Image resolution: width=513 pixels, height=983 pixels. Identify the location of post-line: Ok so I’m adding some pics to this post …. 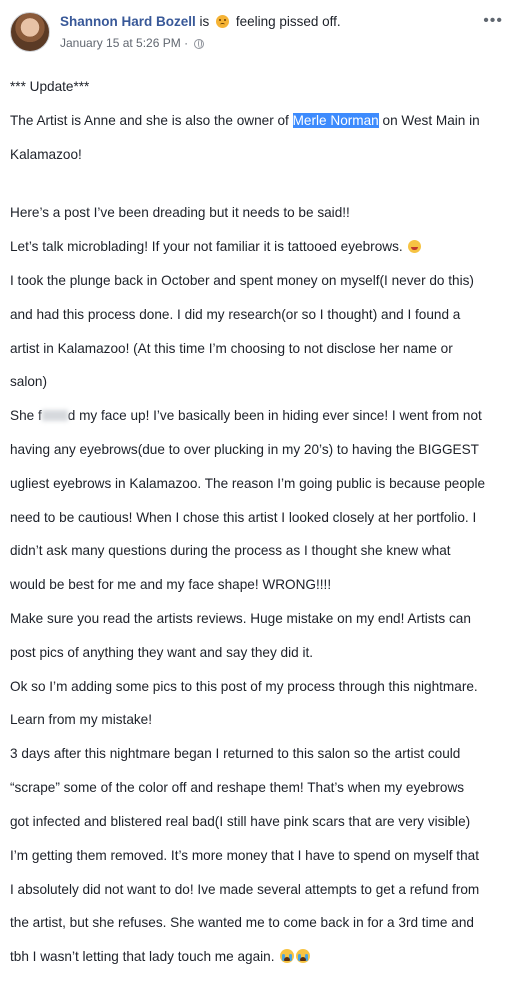
(244, 686).